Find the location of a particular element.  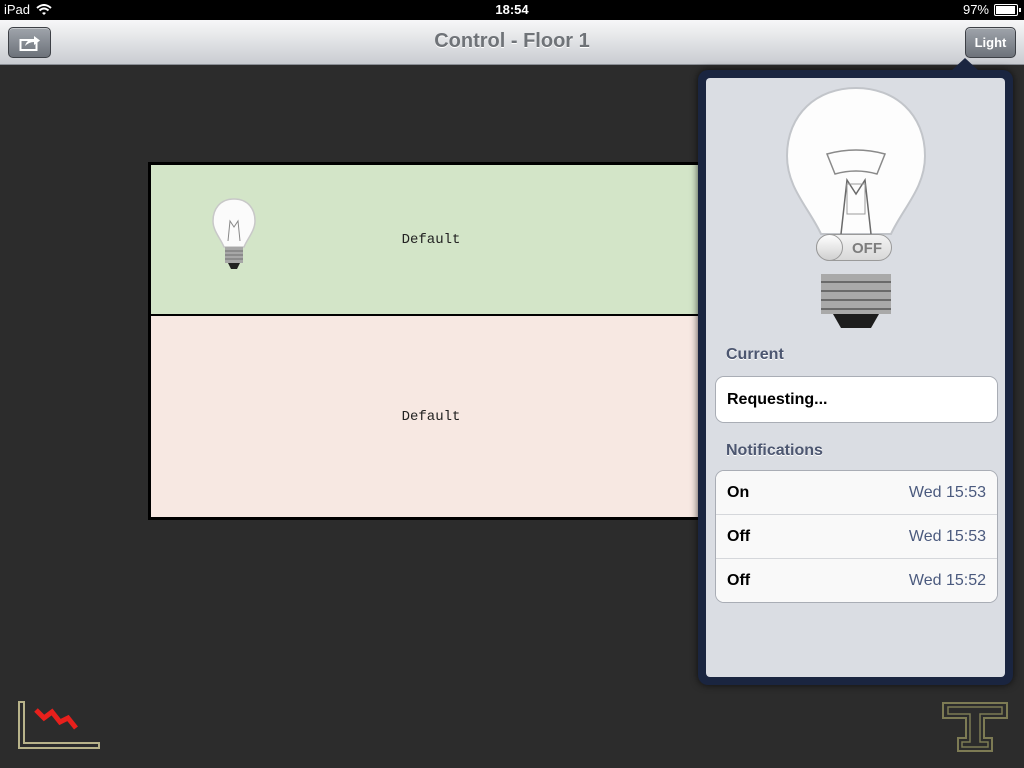

popover-arrow is located at coordinates (965, 64).